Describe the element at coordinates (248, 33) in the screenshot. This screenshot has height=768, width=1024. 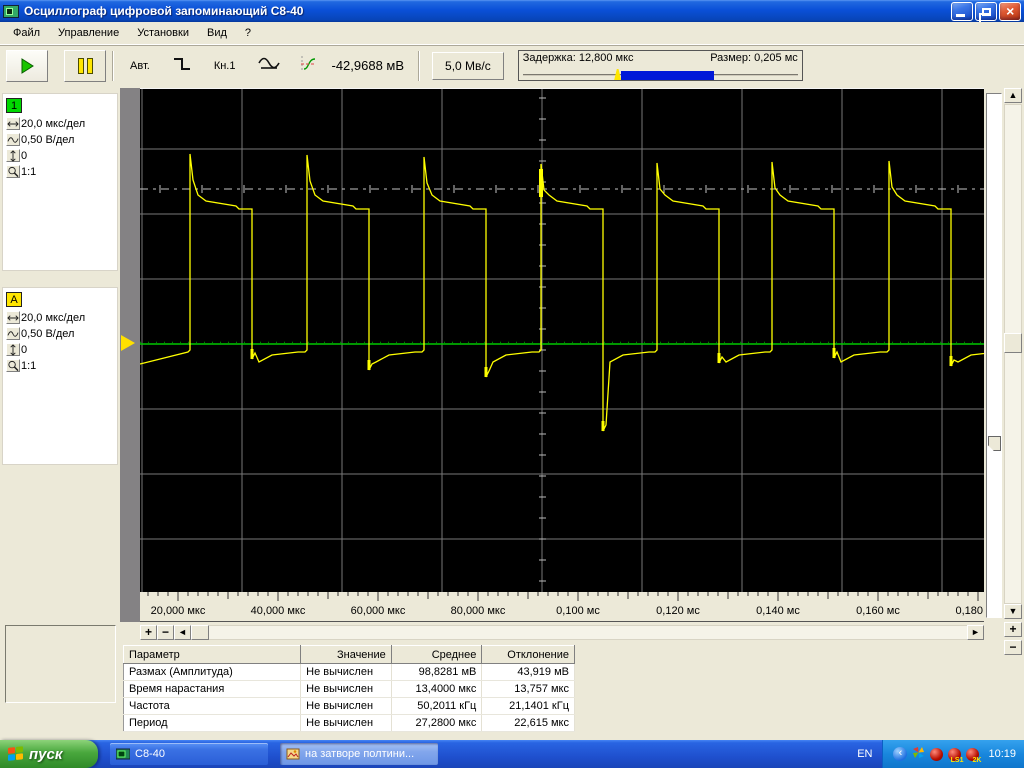
I see `menu-item-4: ?` at that location.